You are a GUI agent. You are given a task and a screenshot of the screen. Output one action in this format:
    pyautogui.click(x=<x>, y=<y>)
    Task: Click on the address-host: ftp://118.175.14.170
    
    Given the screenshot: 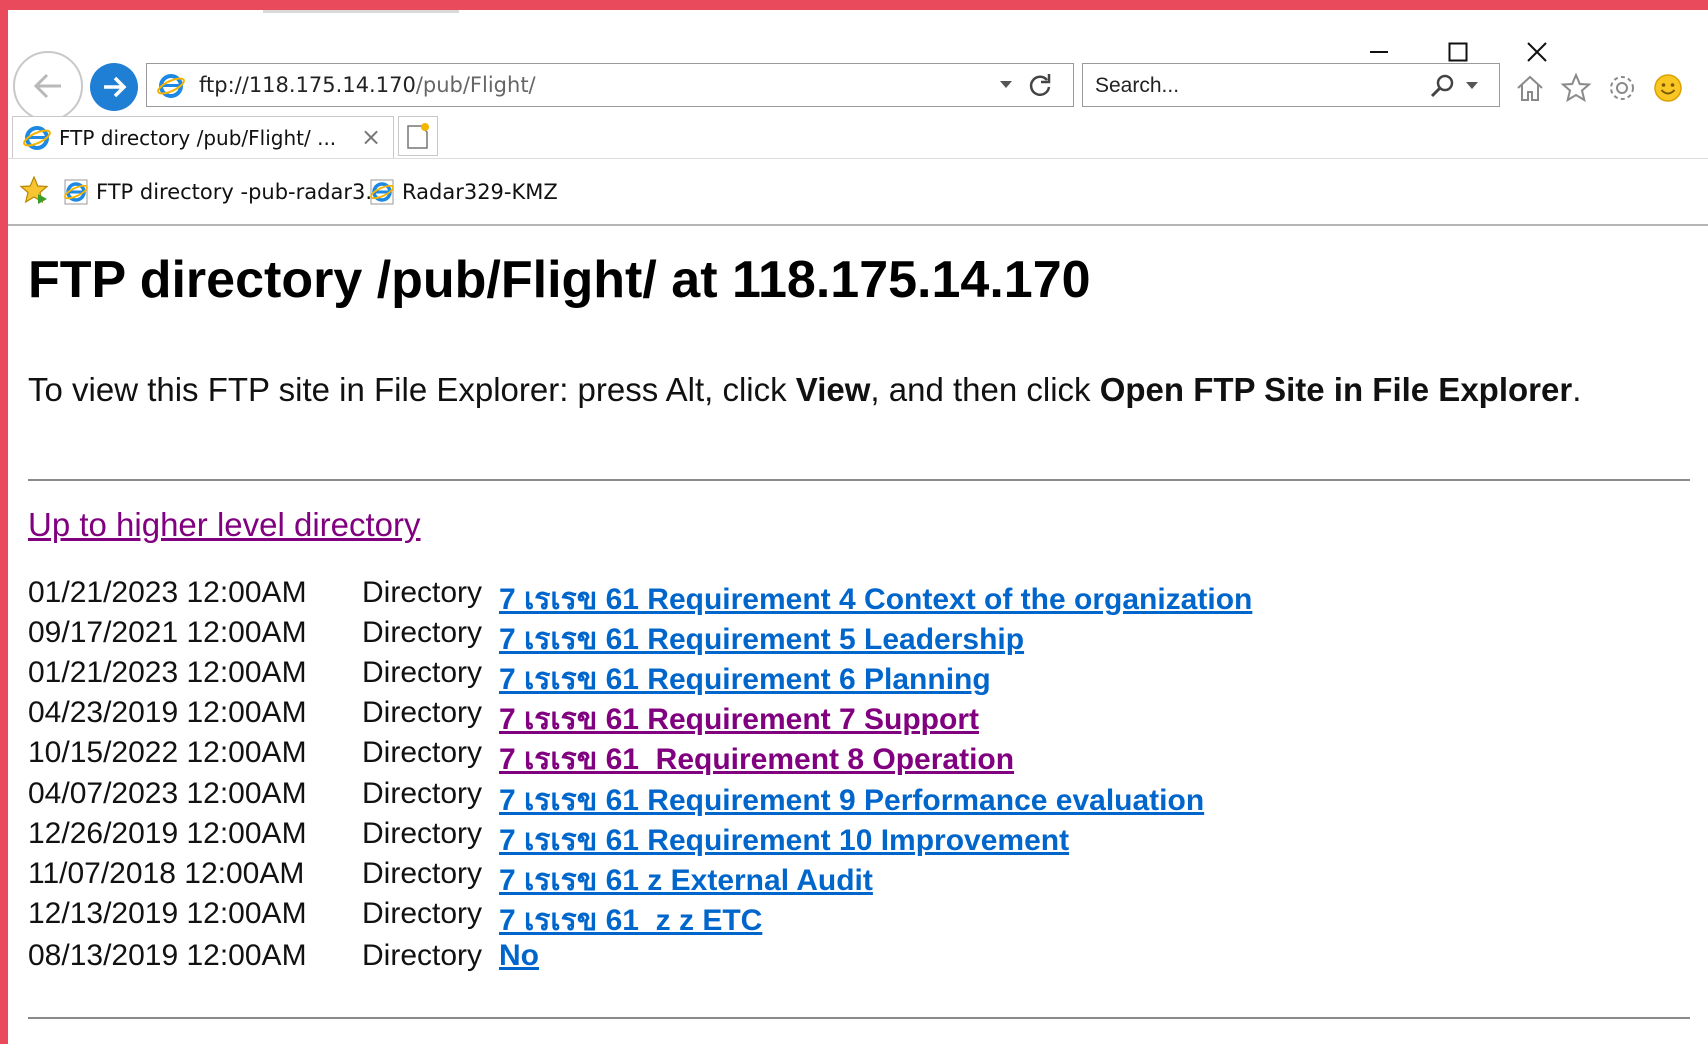 What is the action you would take?
    pyautogui.click(x=307, y=85)
    